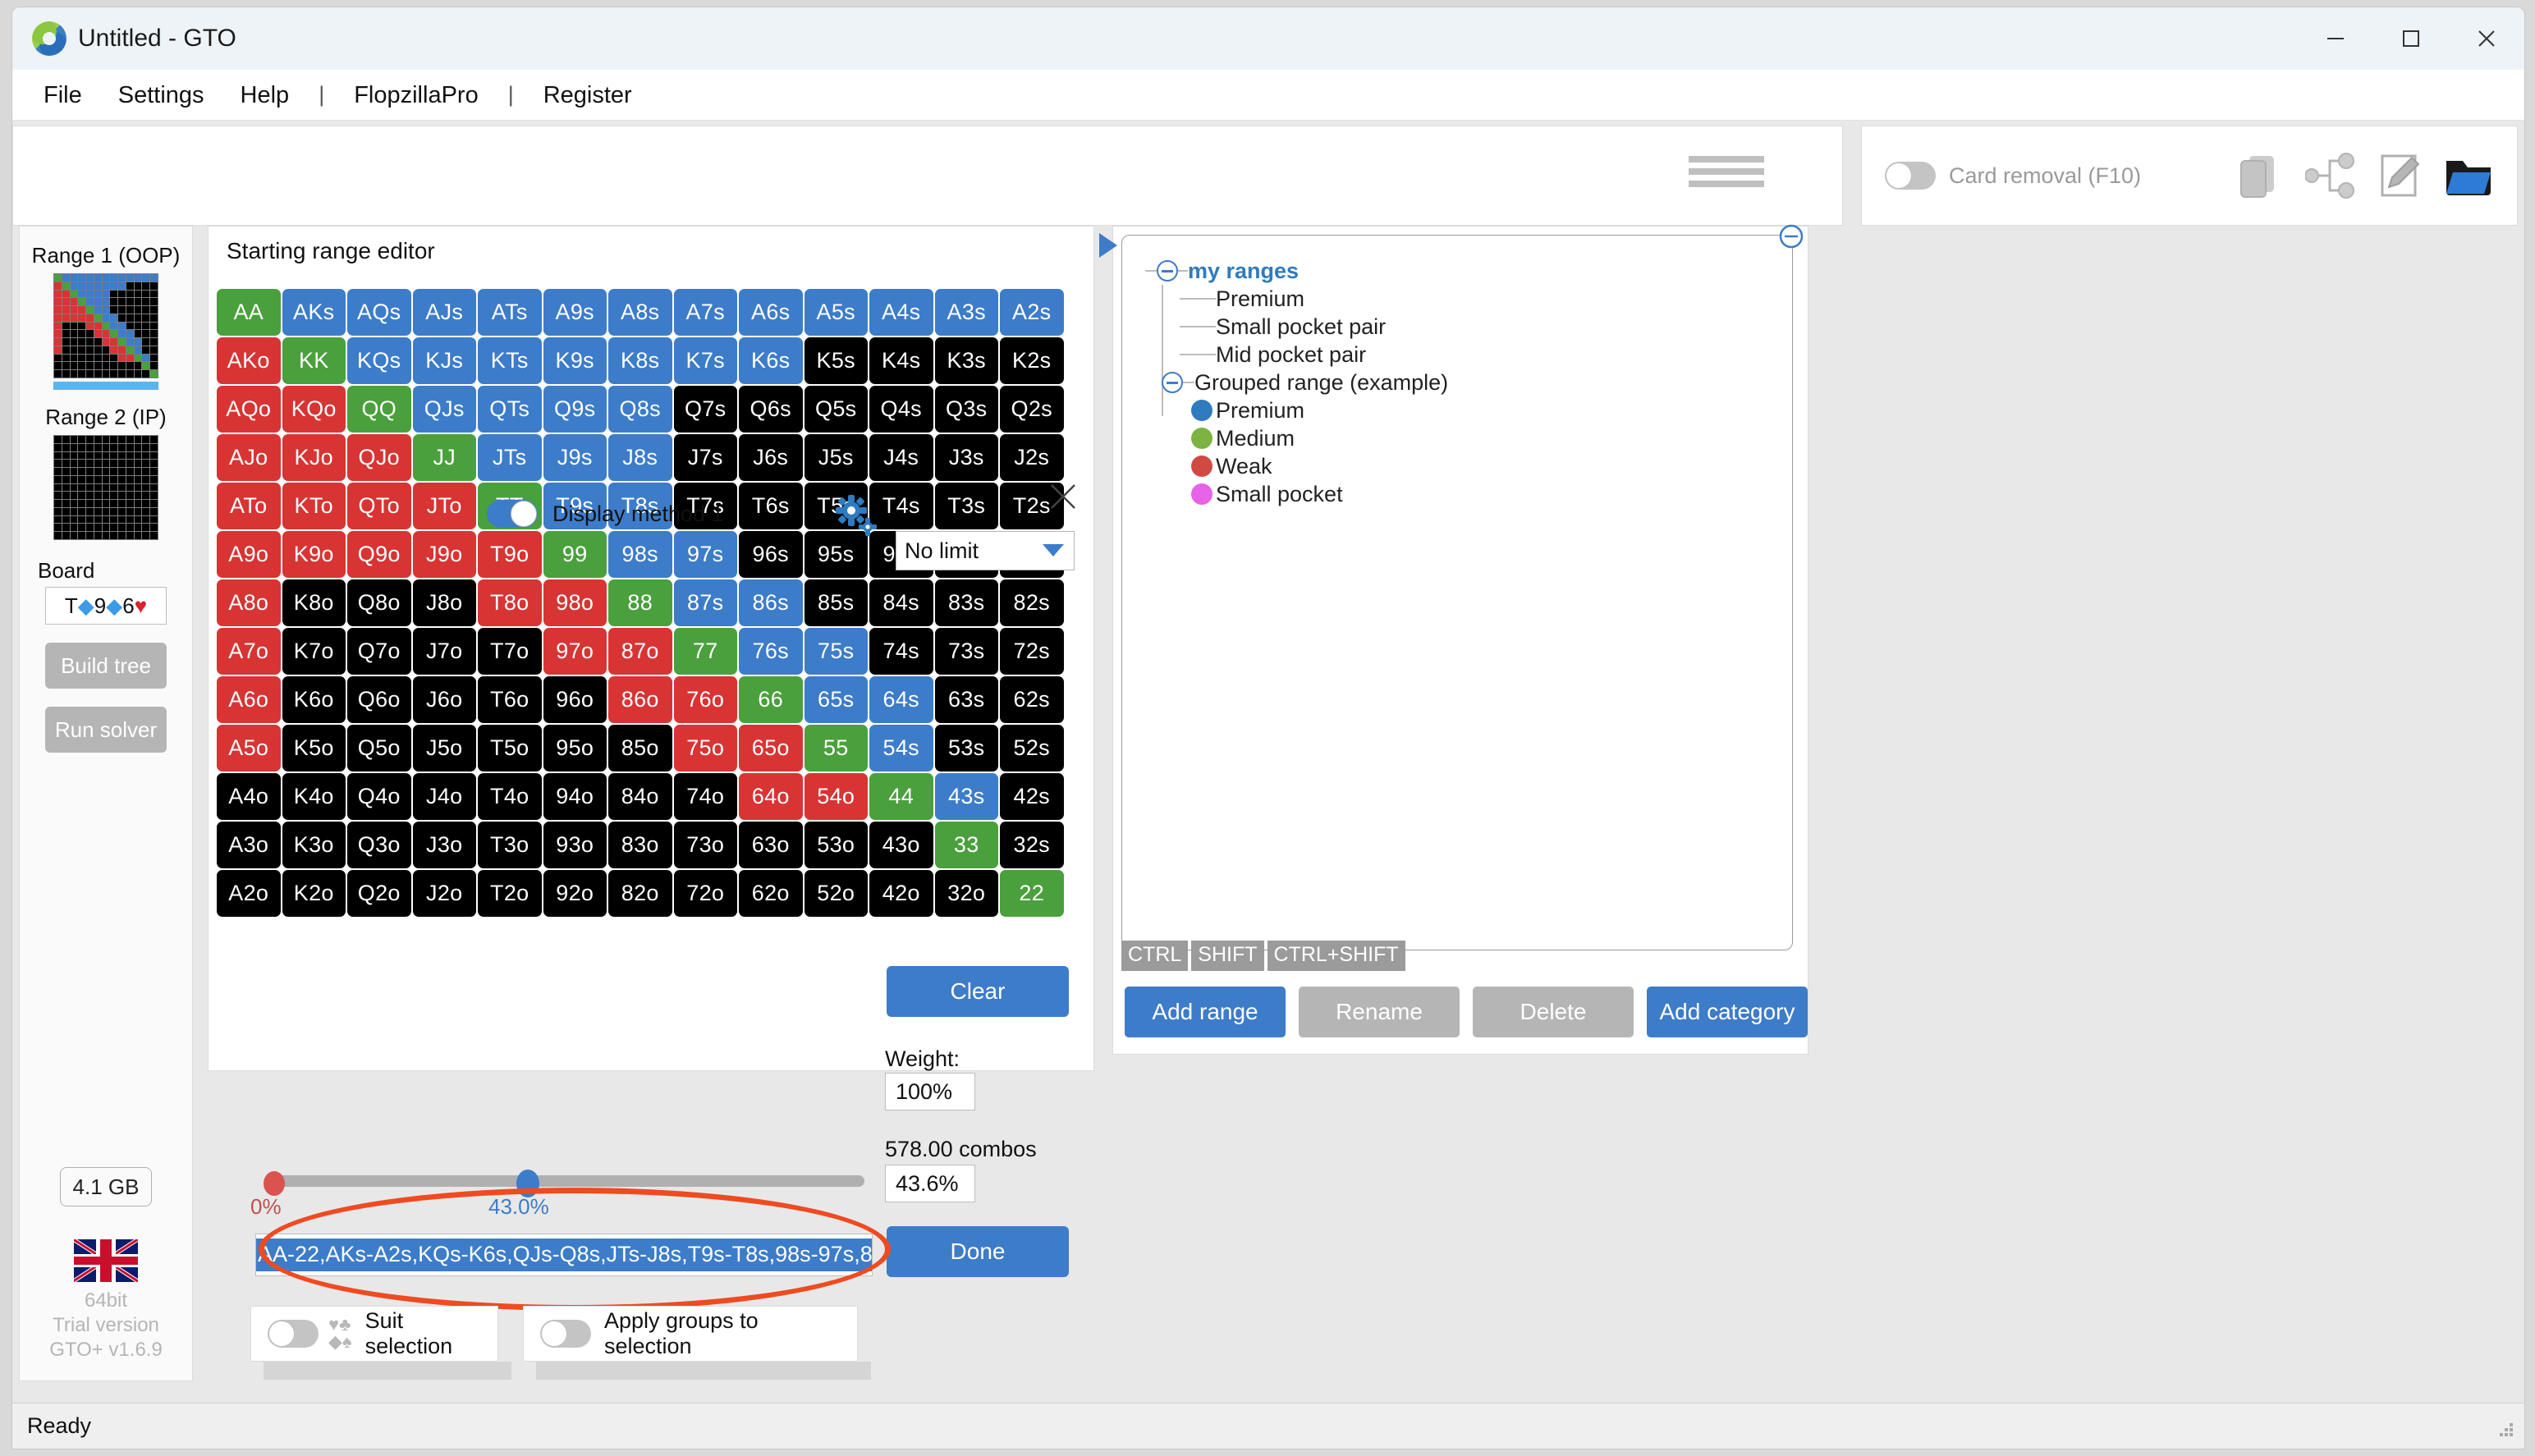 This screenshot has width=2535, height=1456. Describe the element at coordinates (836, 312) in the screenshot. I see `matrix-cell-A5s: A5s` at that location.